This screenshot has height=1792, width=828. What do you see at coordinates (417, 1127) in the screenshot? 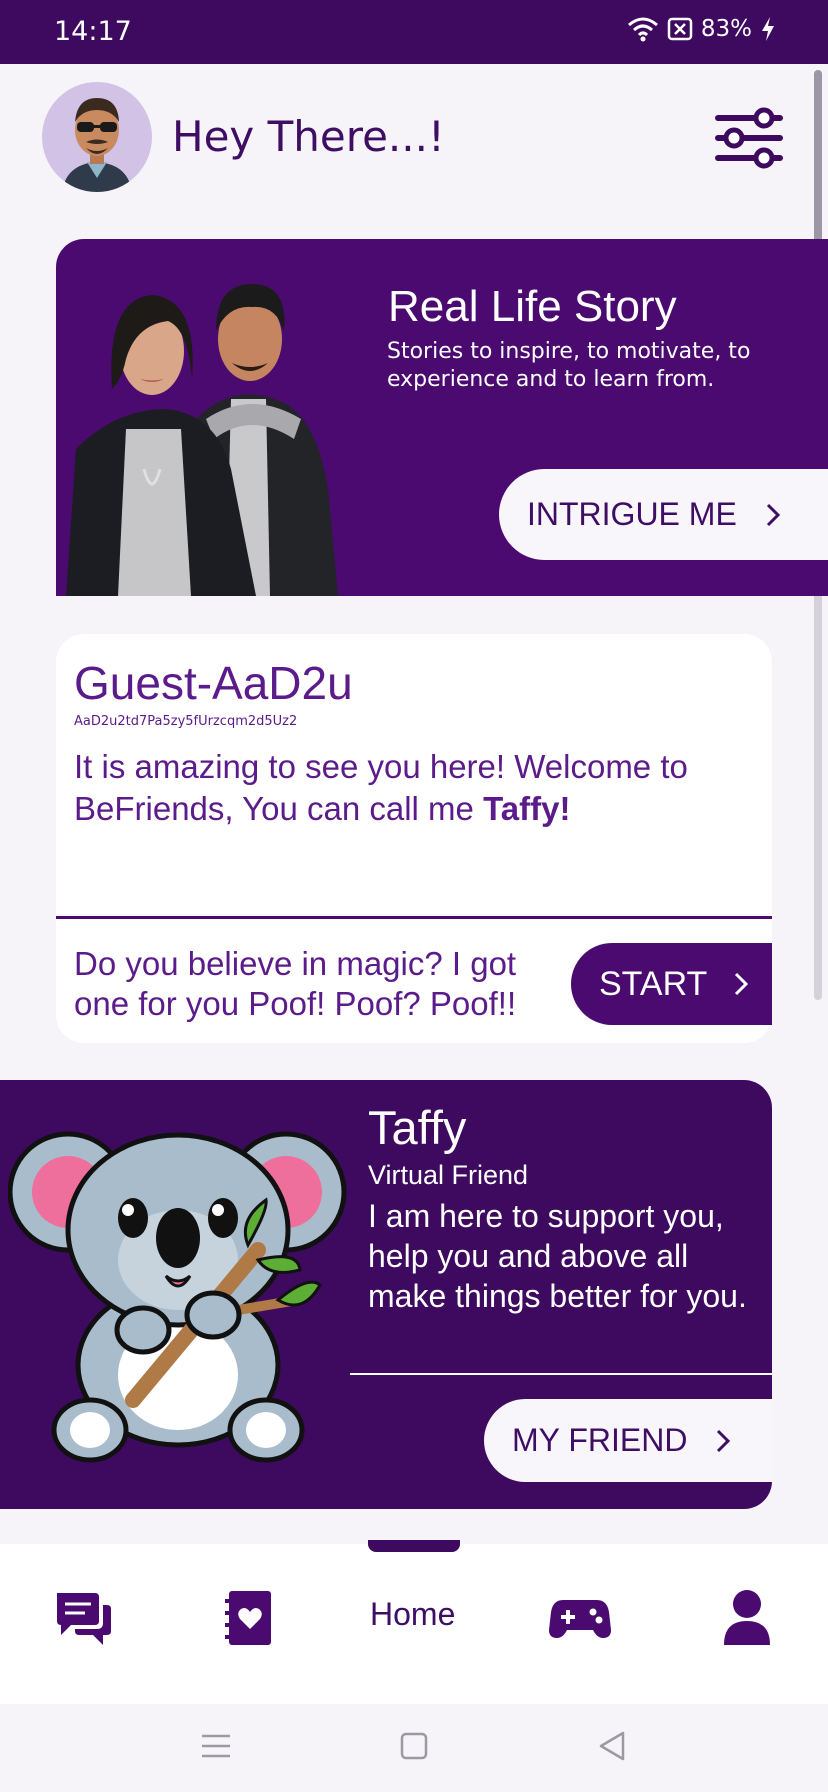
I see `taffy-name: Taffy` at bounding box center [417, 1127].